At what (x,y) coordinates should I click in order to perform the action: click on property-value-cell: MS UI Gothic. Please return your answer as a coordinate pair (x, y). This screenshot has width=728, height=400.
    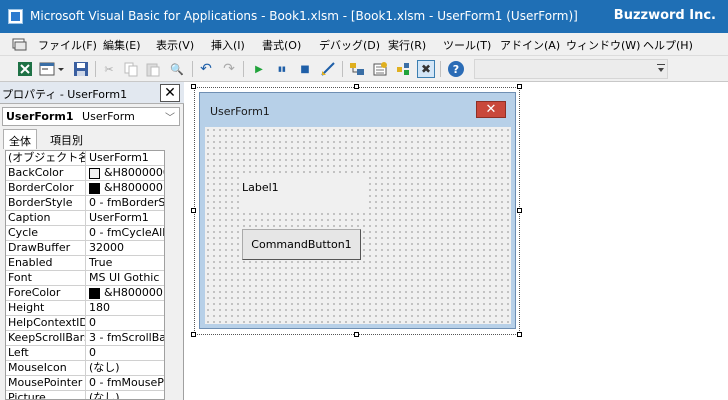
    Looking at the image, I should click on (125, 278).